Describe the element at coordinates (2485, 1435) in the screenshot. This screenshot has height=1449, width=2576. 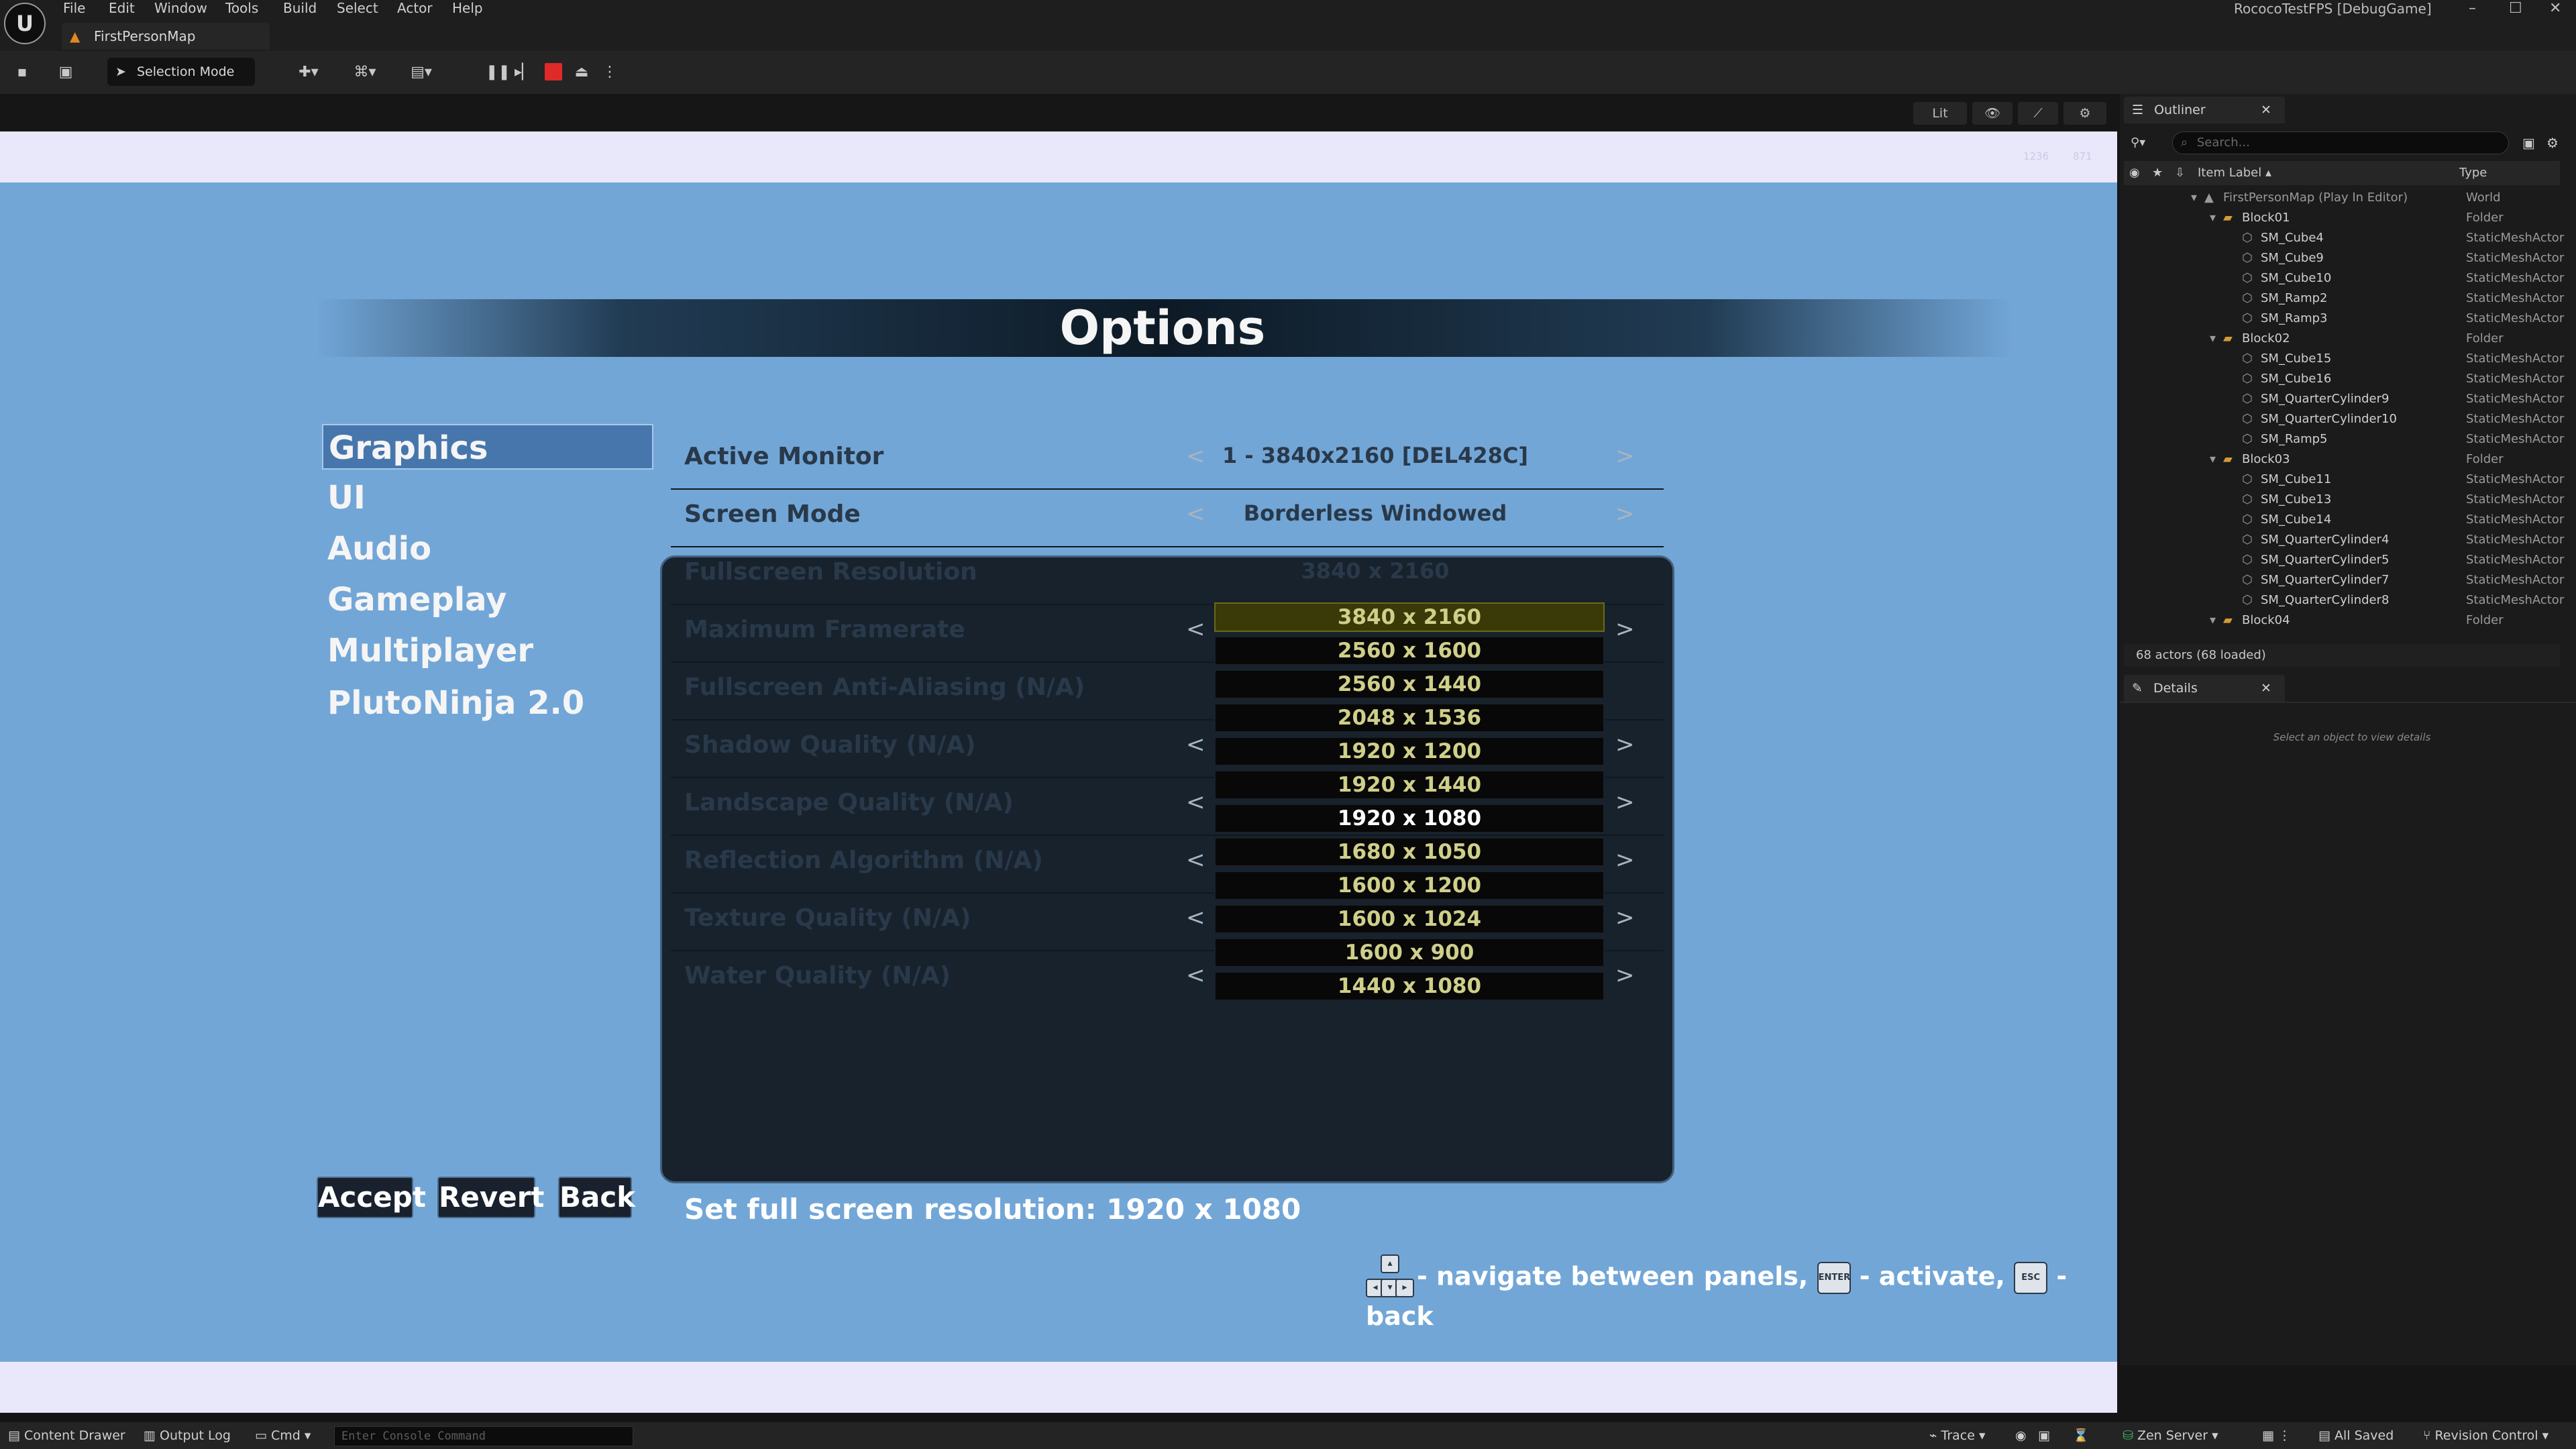
I see `revision-control-button: ⑂ Revision Control ▾` at that location.